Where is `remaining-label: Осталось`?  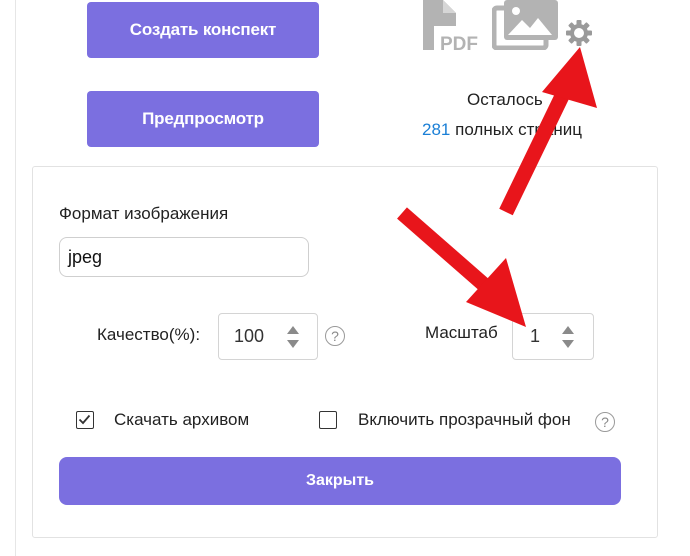
remaining-label: Осталось is located at coordinates (505, 99).